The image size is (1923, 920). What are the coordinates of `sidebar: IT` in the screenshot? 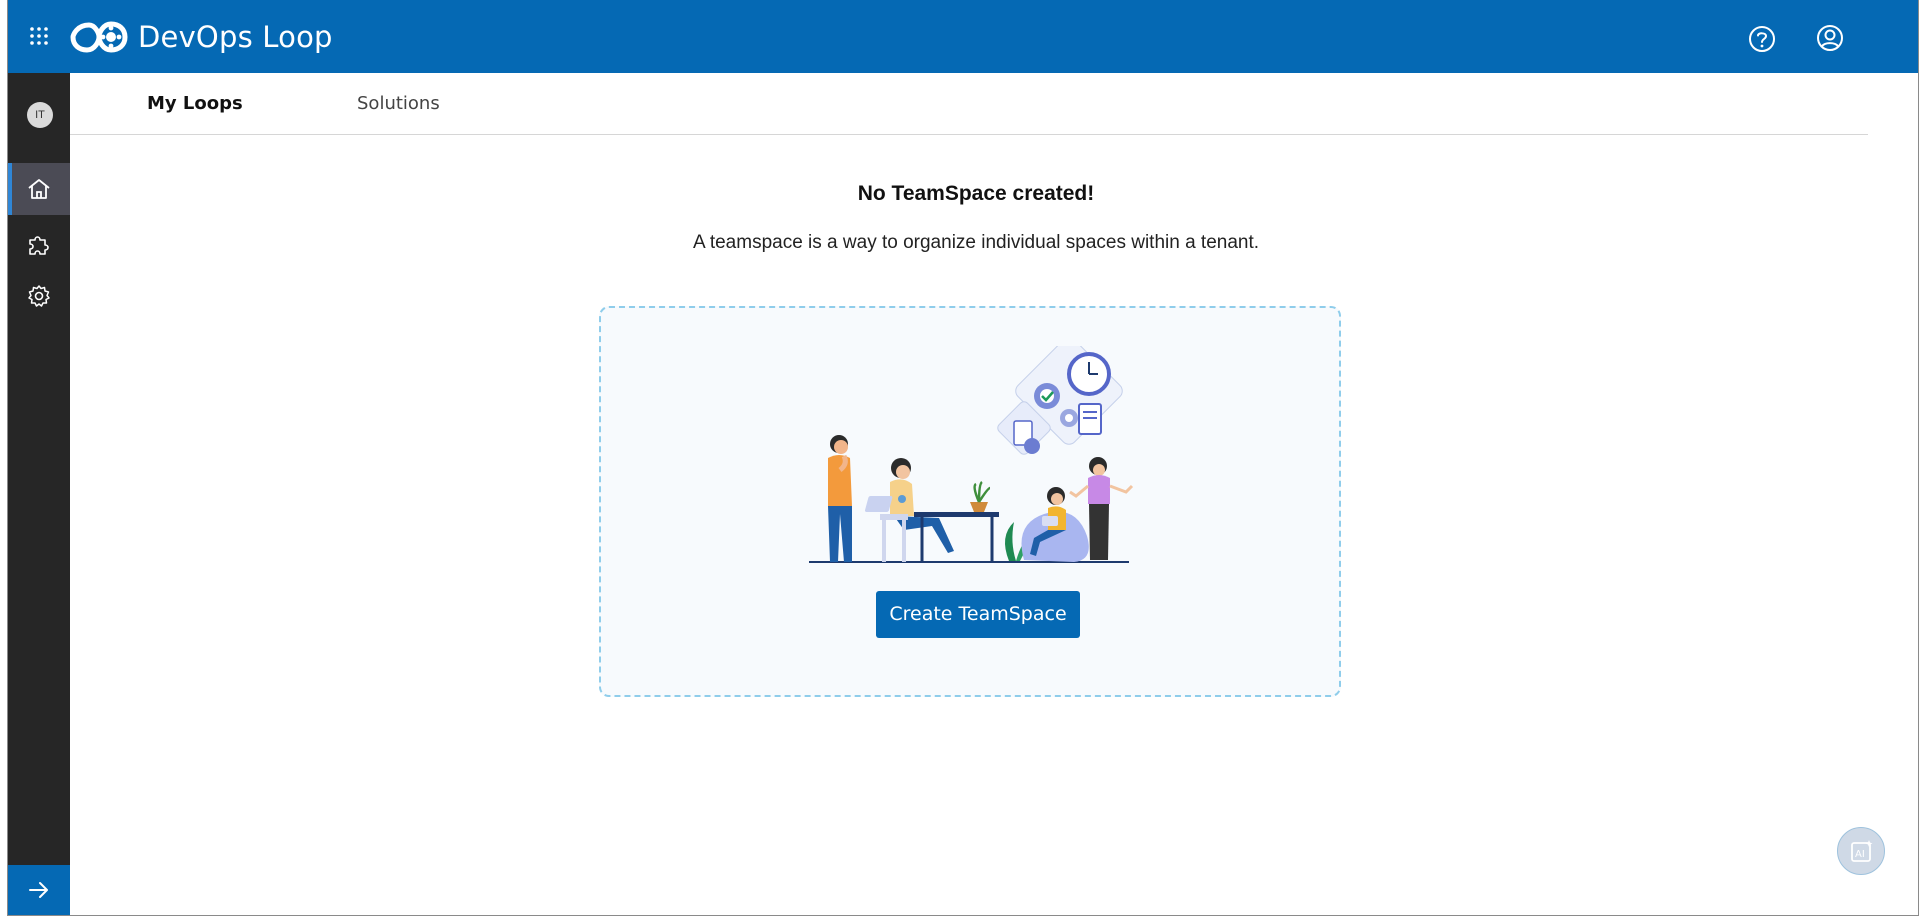 It's located at (39, 494).